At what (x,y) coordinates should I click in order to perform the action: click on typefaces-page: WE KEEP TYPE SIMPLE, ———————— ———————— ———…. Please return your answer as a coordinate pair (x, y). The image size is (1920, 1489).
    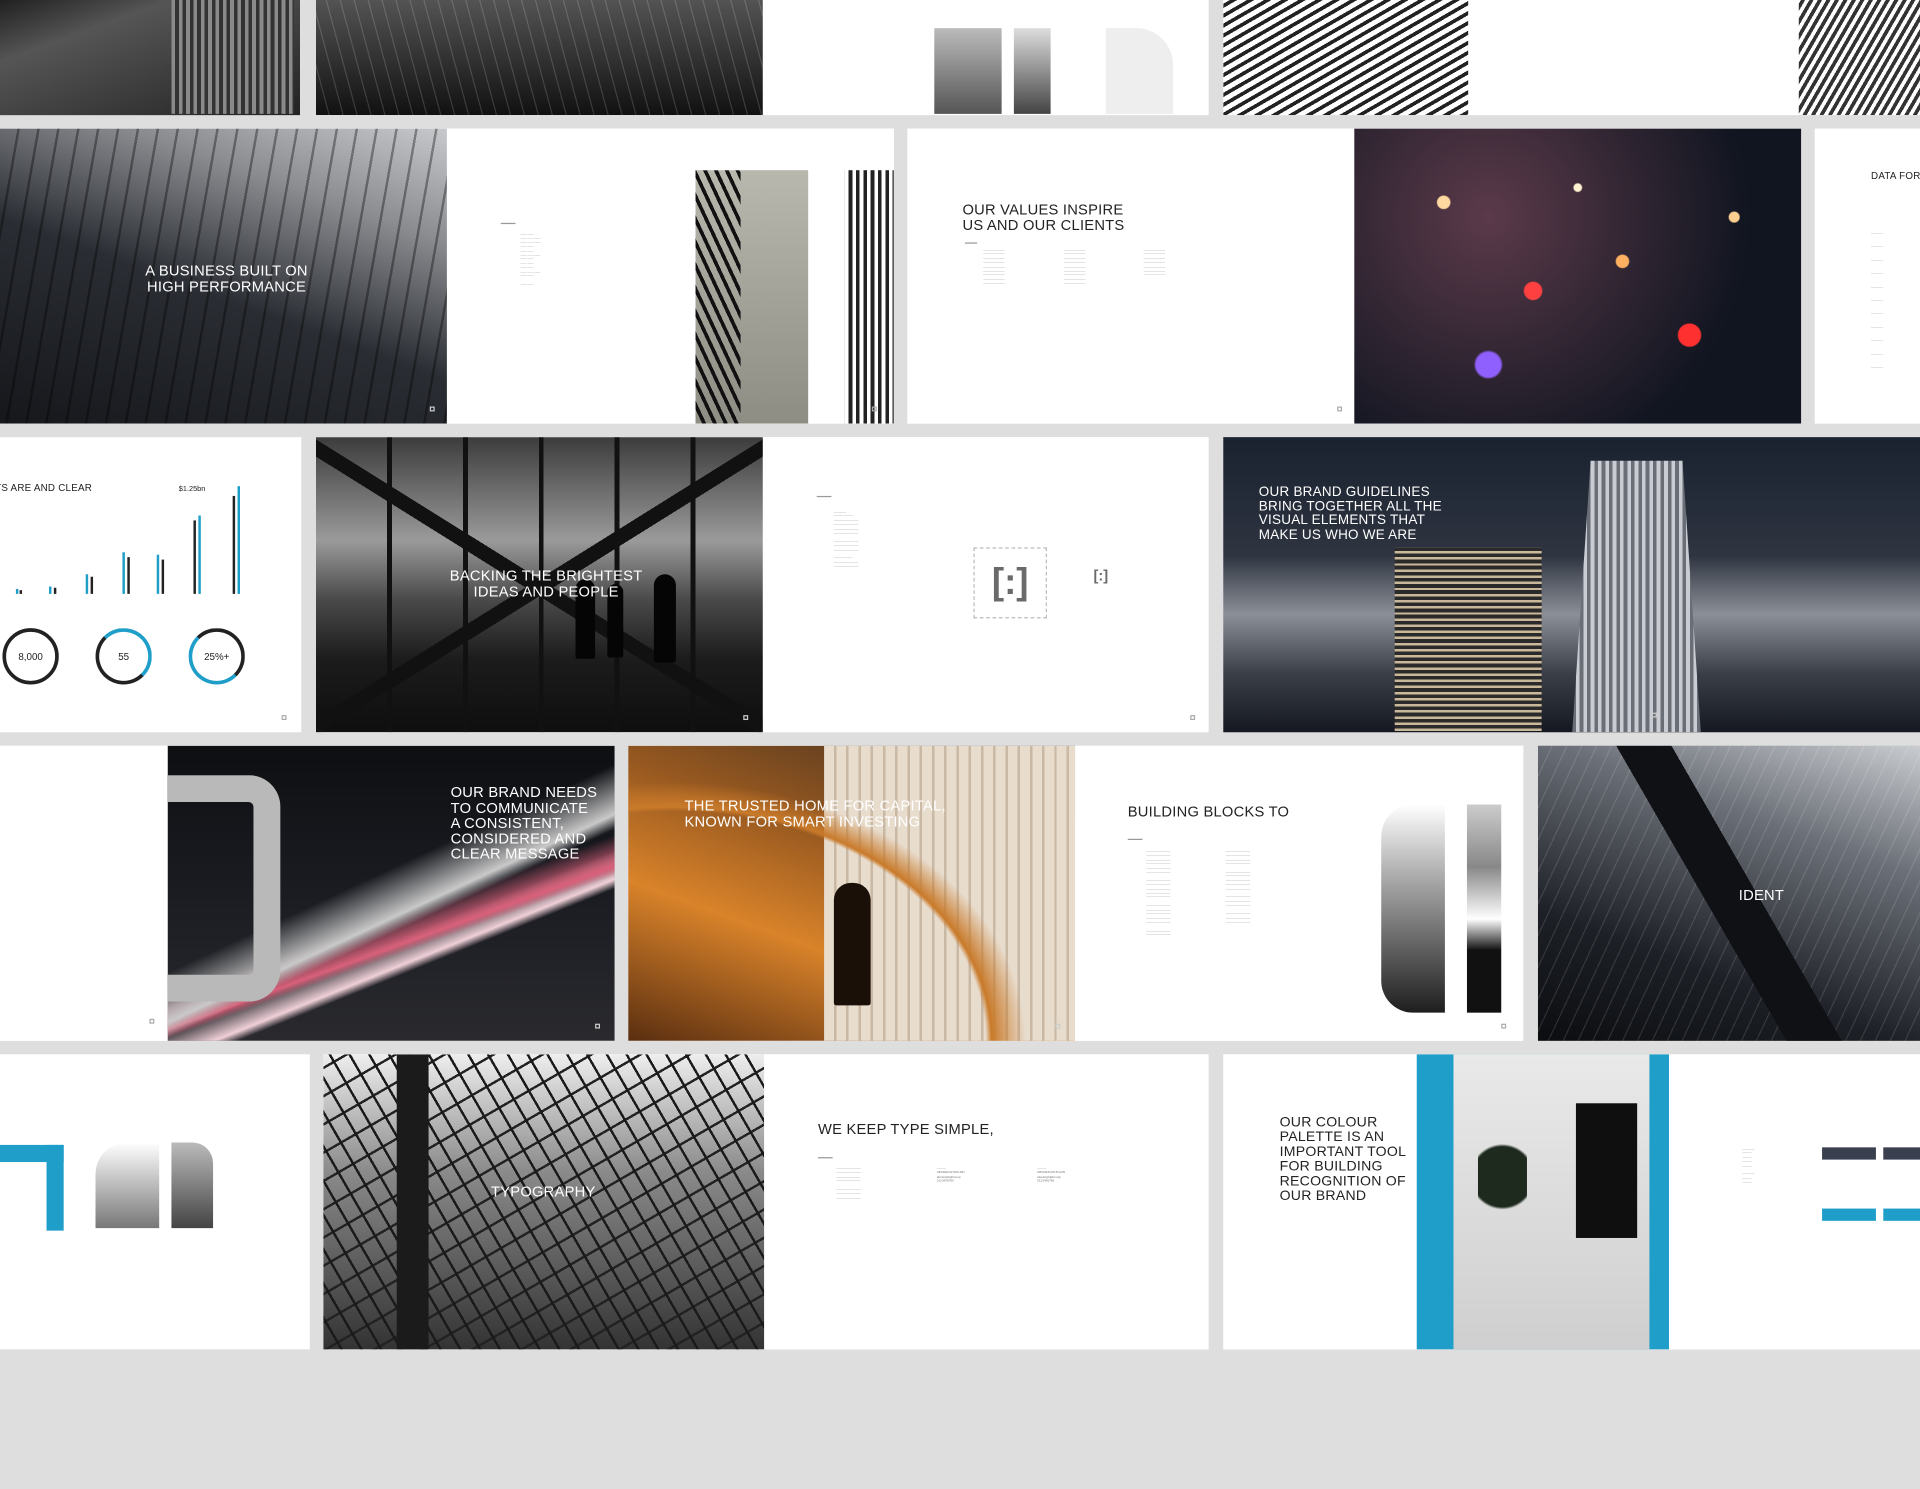
    Looking at the image, I should click on (987, 1202).